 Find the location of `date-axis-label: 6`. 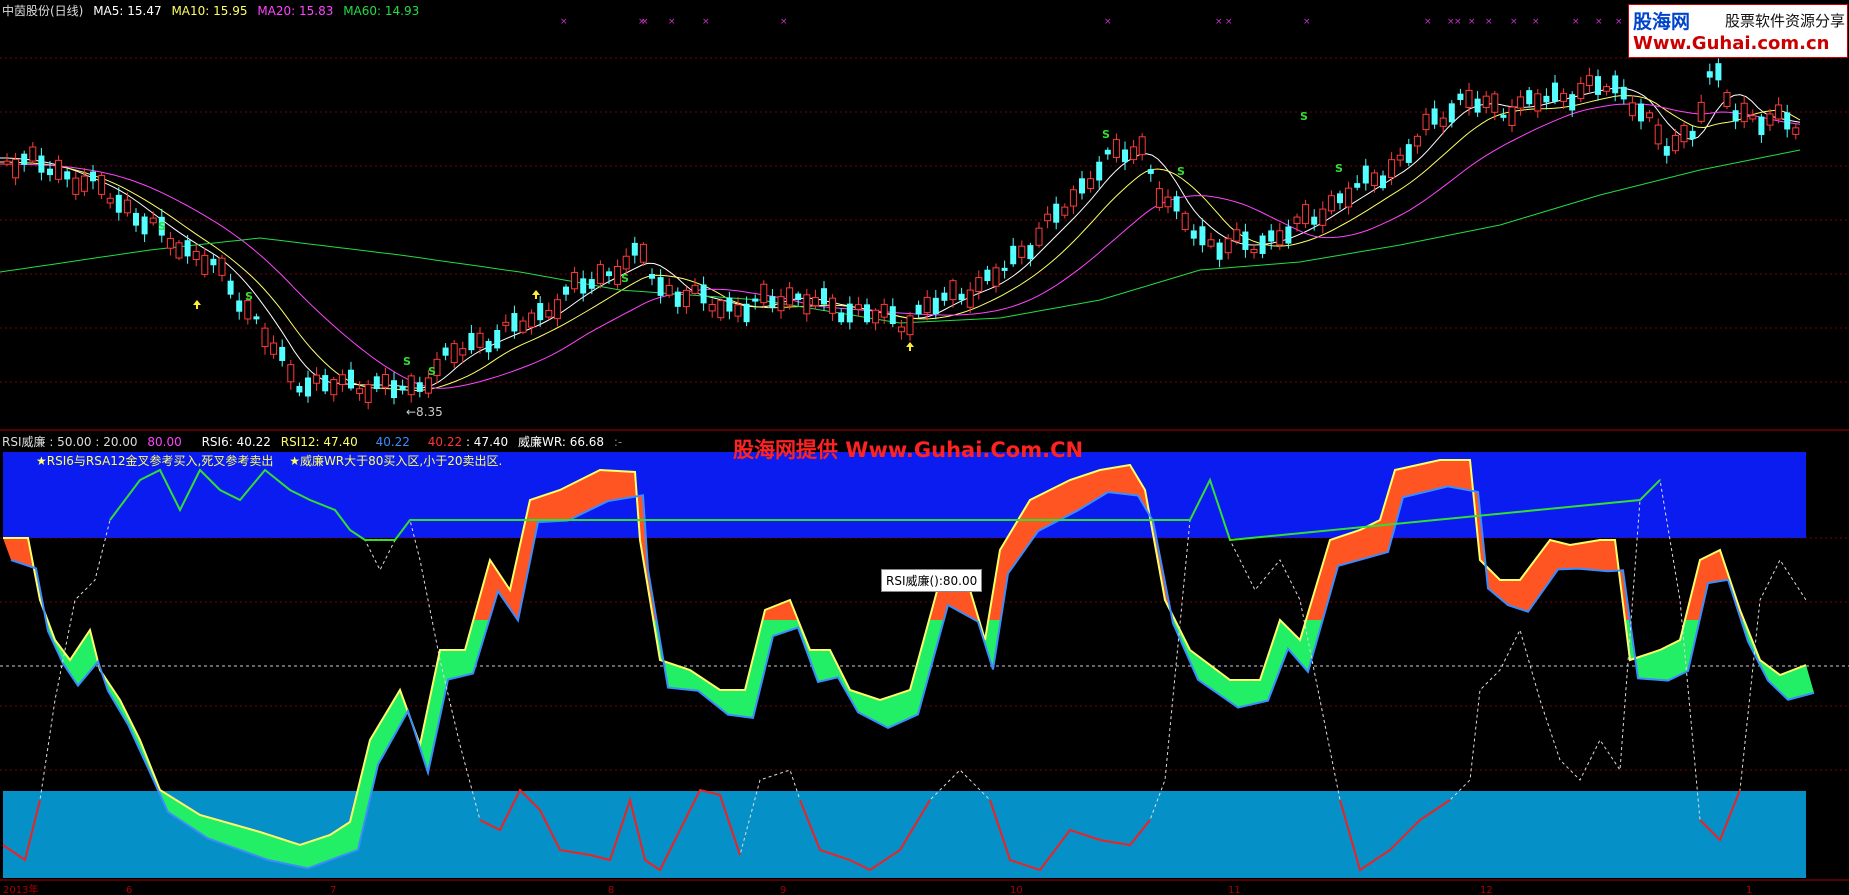

date-axis-label: 6 is located at coordinates (129, 890).